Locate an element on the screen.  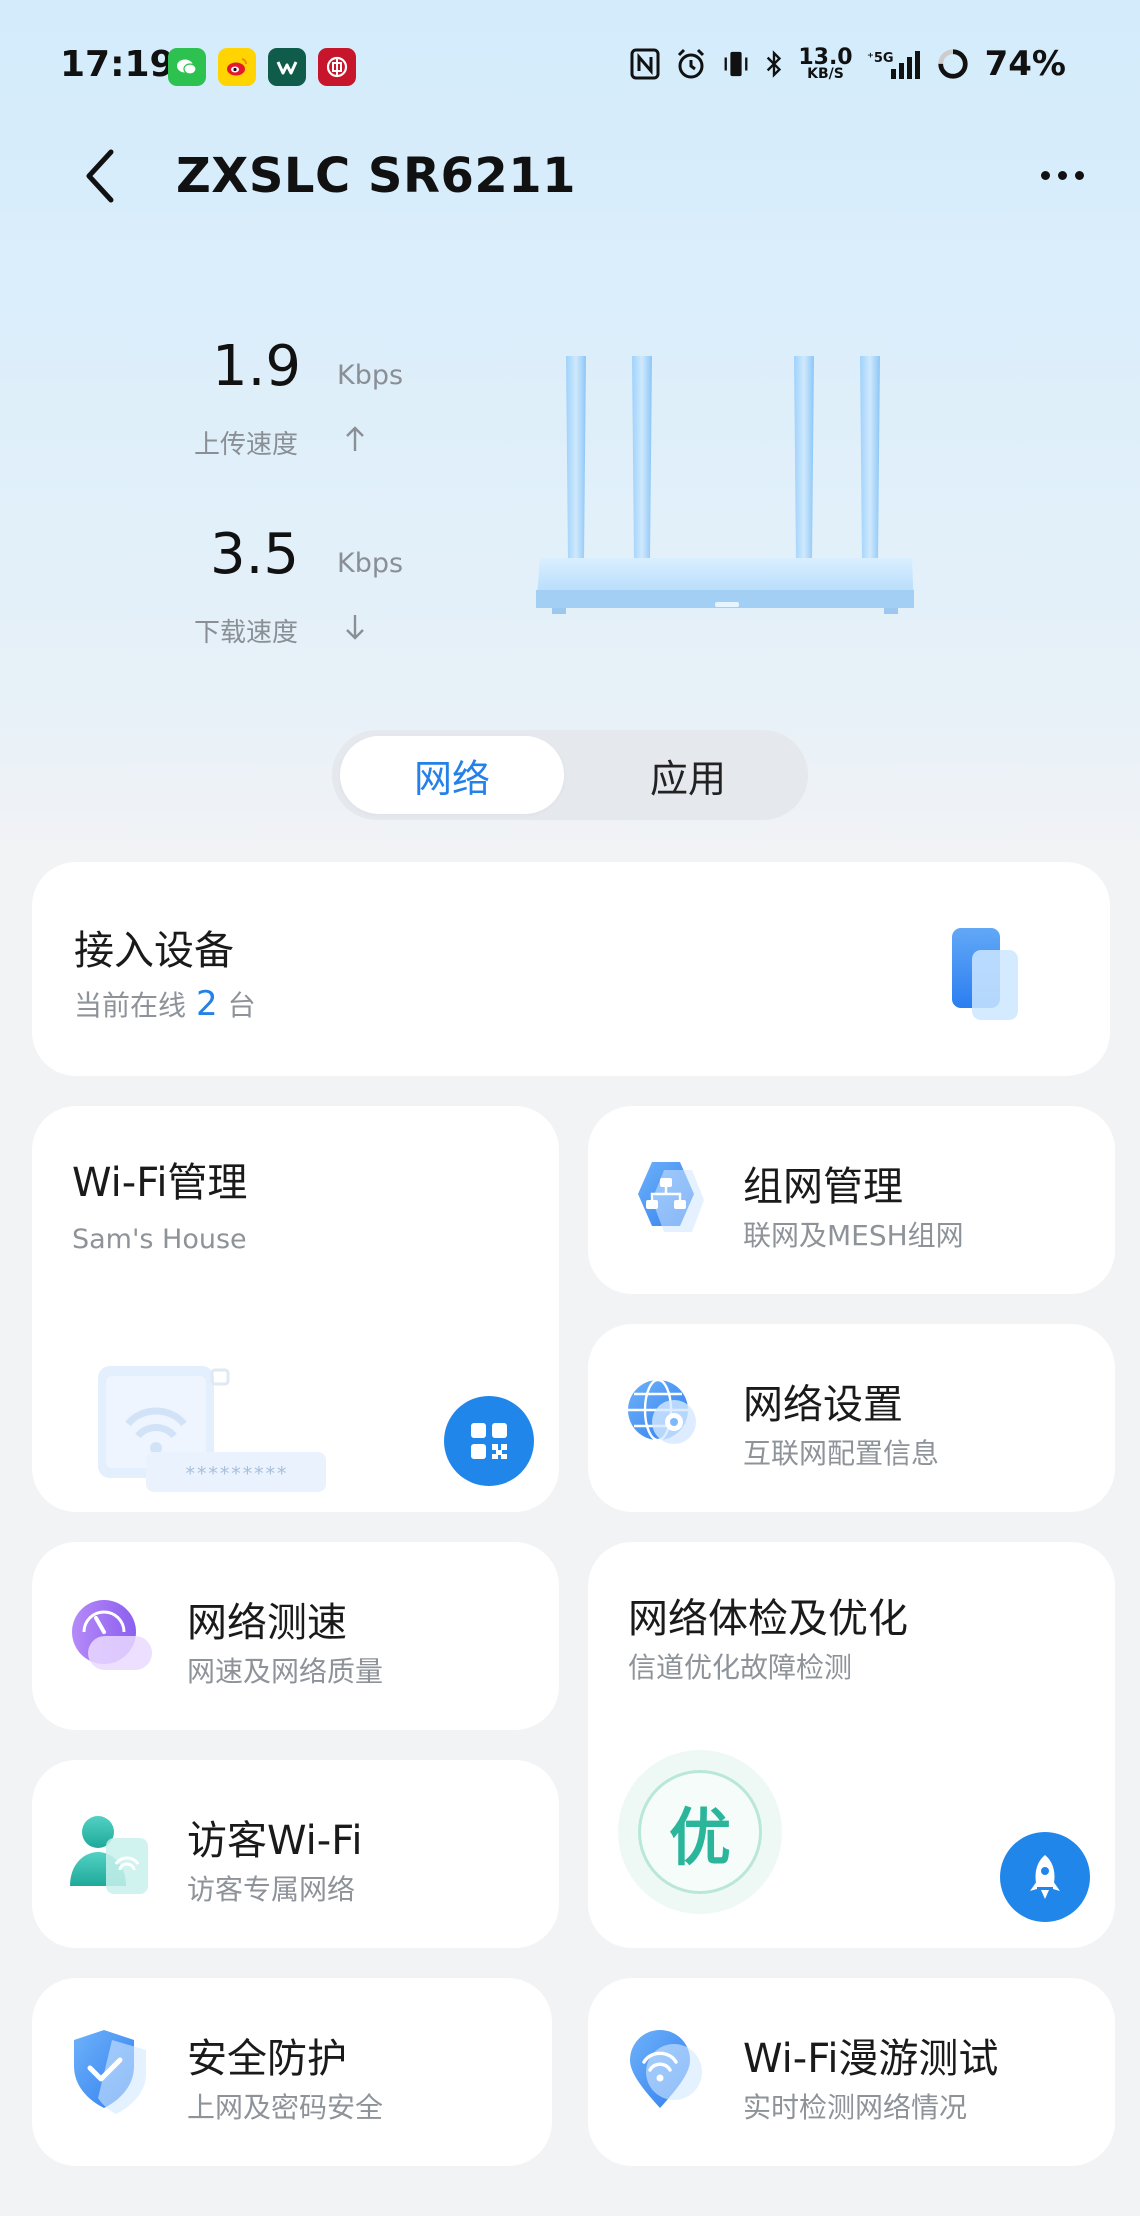
globe-settings-icon is located at coordinates (662, 1411).